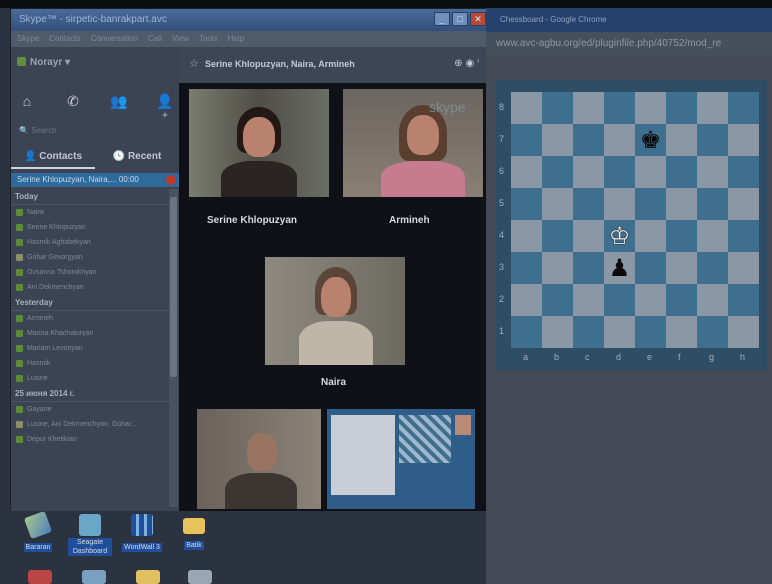  Describe the element at coordinates (619, 332) in the screenshot. I see `square-d1` at that location.